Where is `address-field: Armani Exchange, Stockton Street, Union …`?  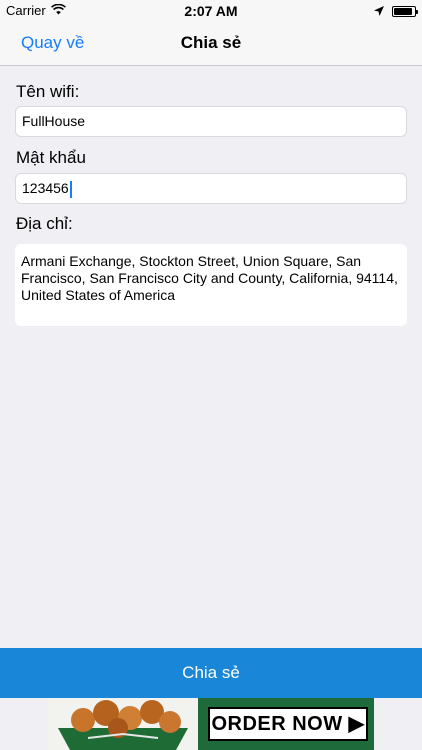 address-field: Armani Exchange, Stockton Street, Union … is located at coordinates (211, 285).